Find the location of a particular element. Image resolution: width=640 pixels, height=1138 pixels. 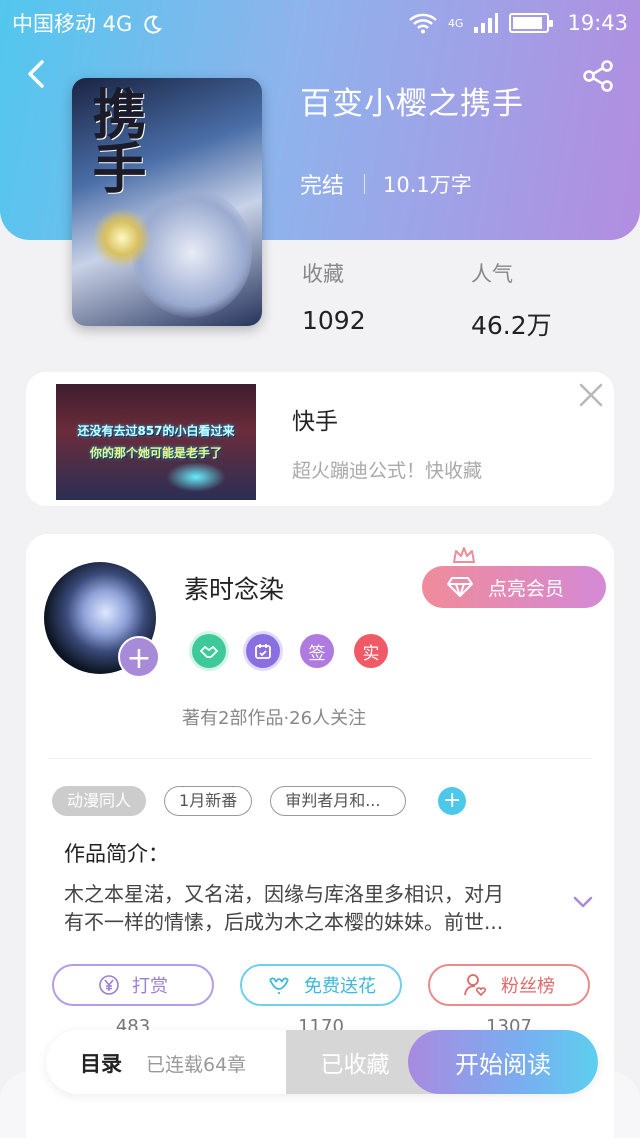

start-reading-button: 开始阅读 is located at coordinates (503, 1062).